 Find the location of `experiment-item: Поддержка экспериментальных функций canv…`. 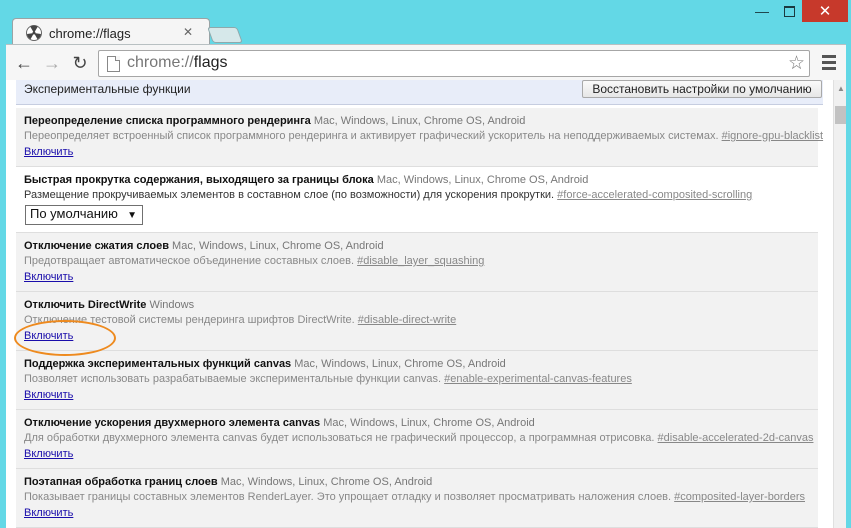

experiment-item: Поддержка экспериментальных функций canv… is located at coordinates (417, 380).